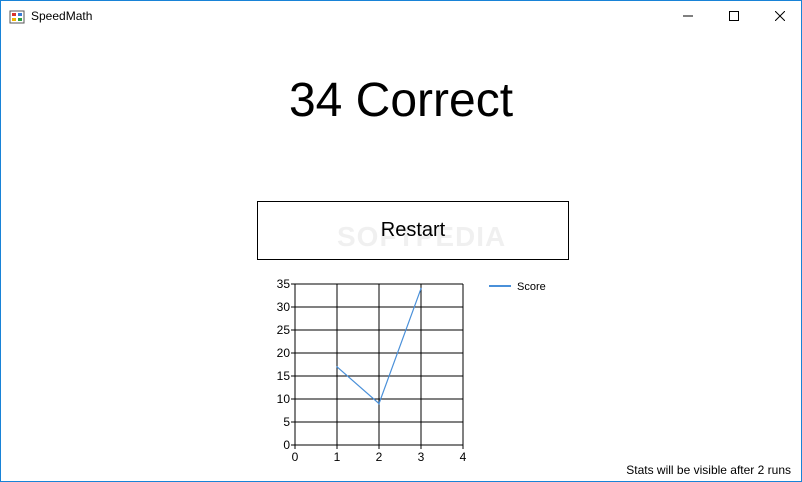  What do you see at coordinates (463, 457) in the screenshot?
I see `x-tick-label: 4` at bounding box center [463, 457].